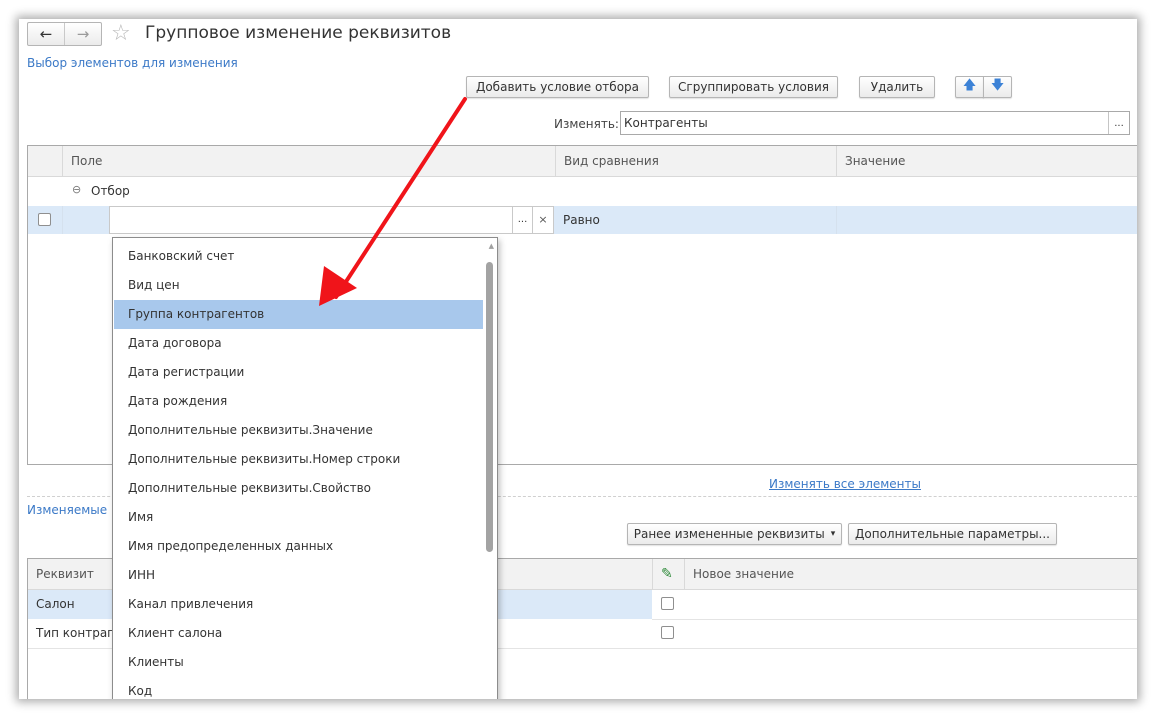 The height and width of the screenshot is (719, 1157). I want to click on annotation-arrow, so click(393, 201).